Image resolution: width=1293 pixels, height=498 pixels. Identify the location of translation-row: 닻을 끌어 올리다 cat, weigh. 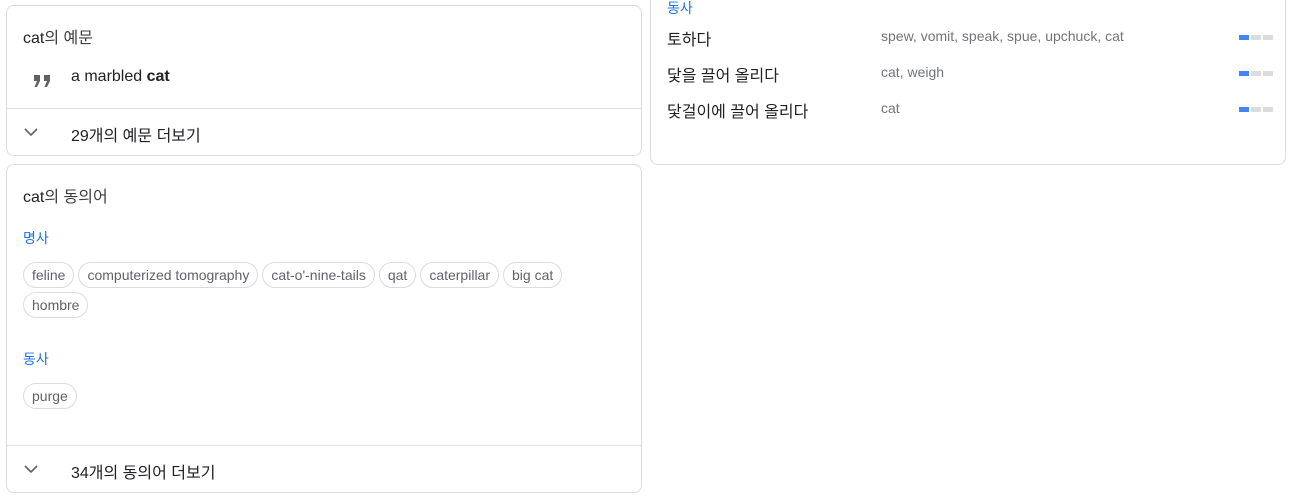
(970, 72).